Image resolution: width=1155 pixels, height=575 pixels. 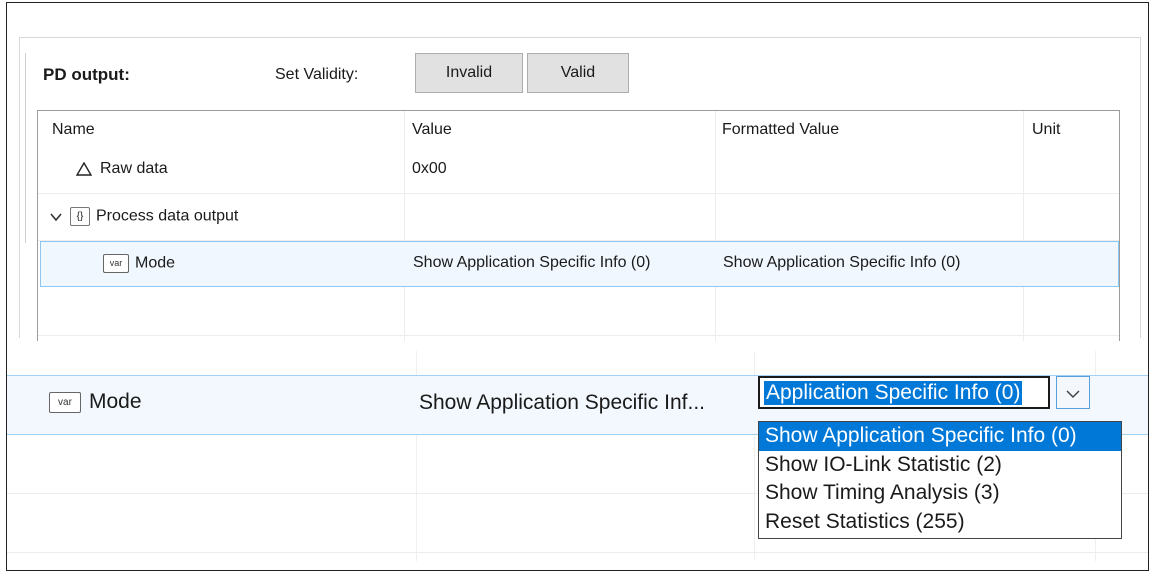 I want to click on column-header-formatted-value: Formatted Value, so click(x=780, y=130).